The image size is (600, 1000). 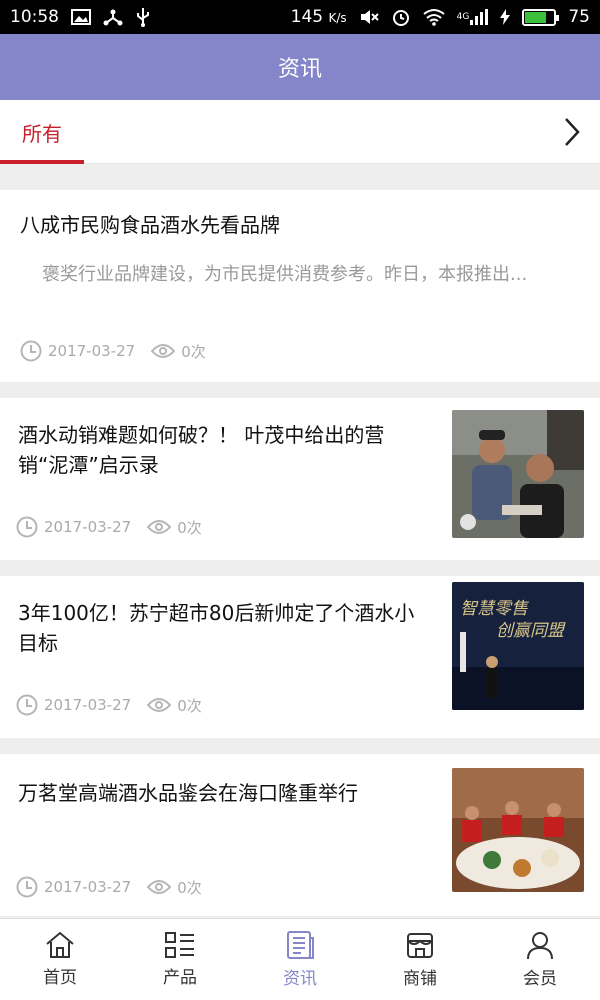 What do you see at coordinates (420, 979) in the screenshot?
I see `nav-shops-label: 商铺` at bounding box center [420, 979].